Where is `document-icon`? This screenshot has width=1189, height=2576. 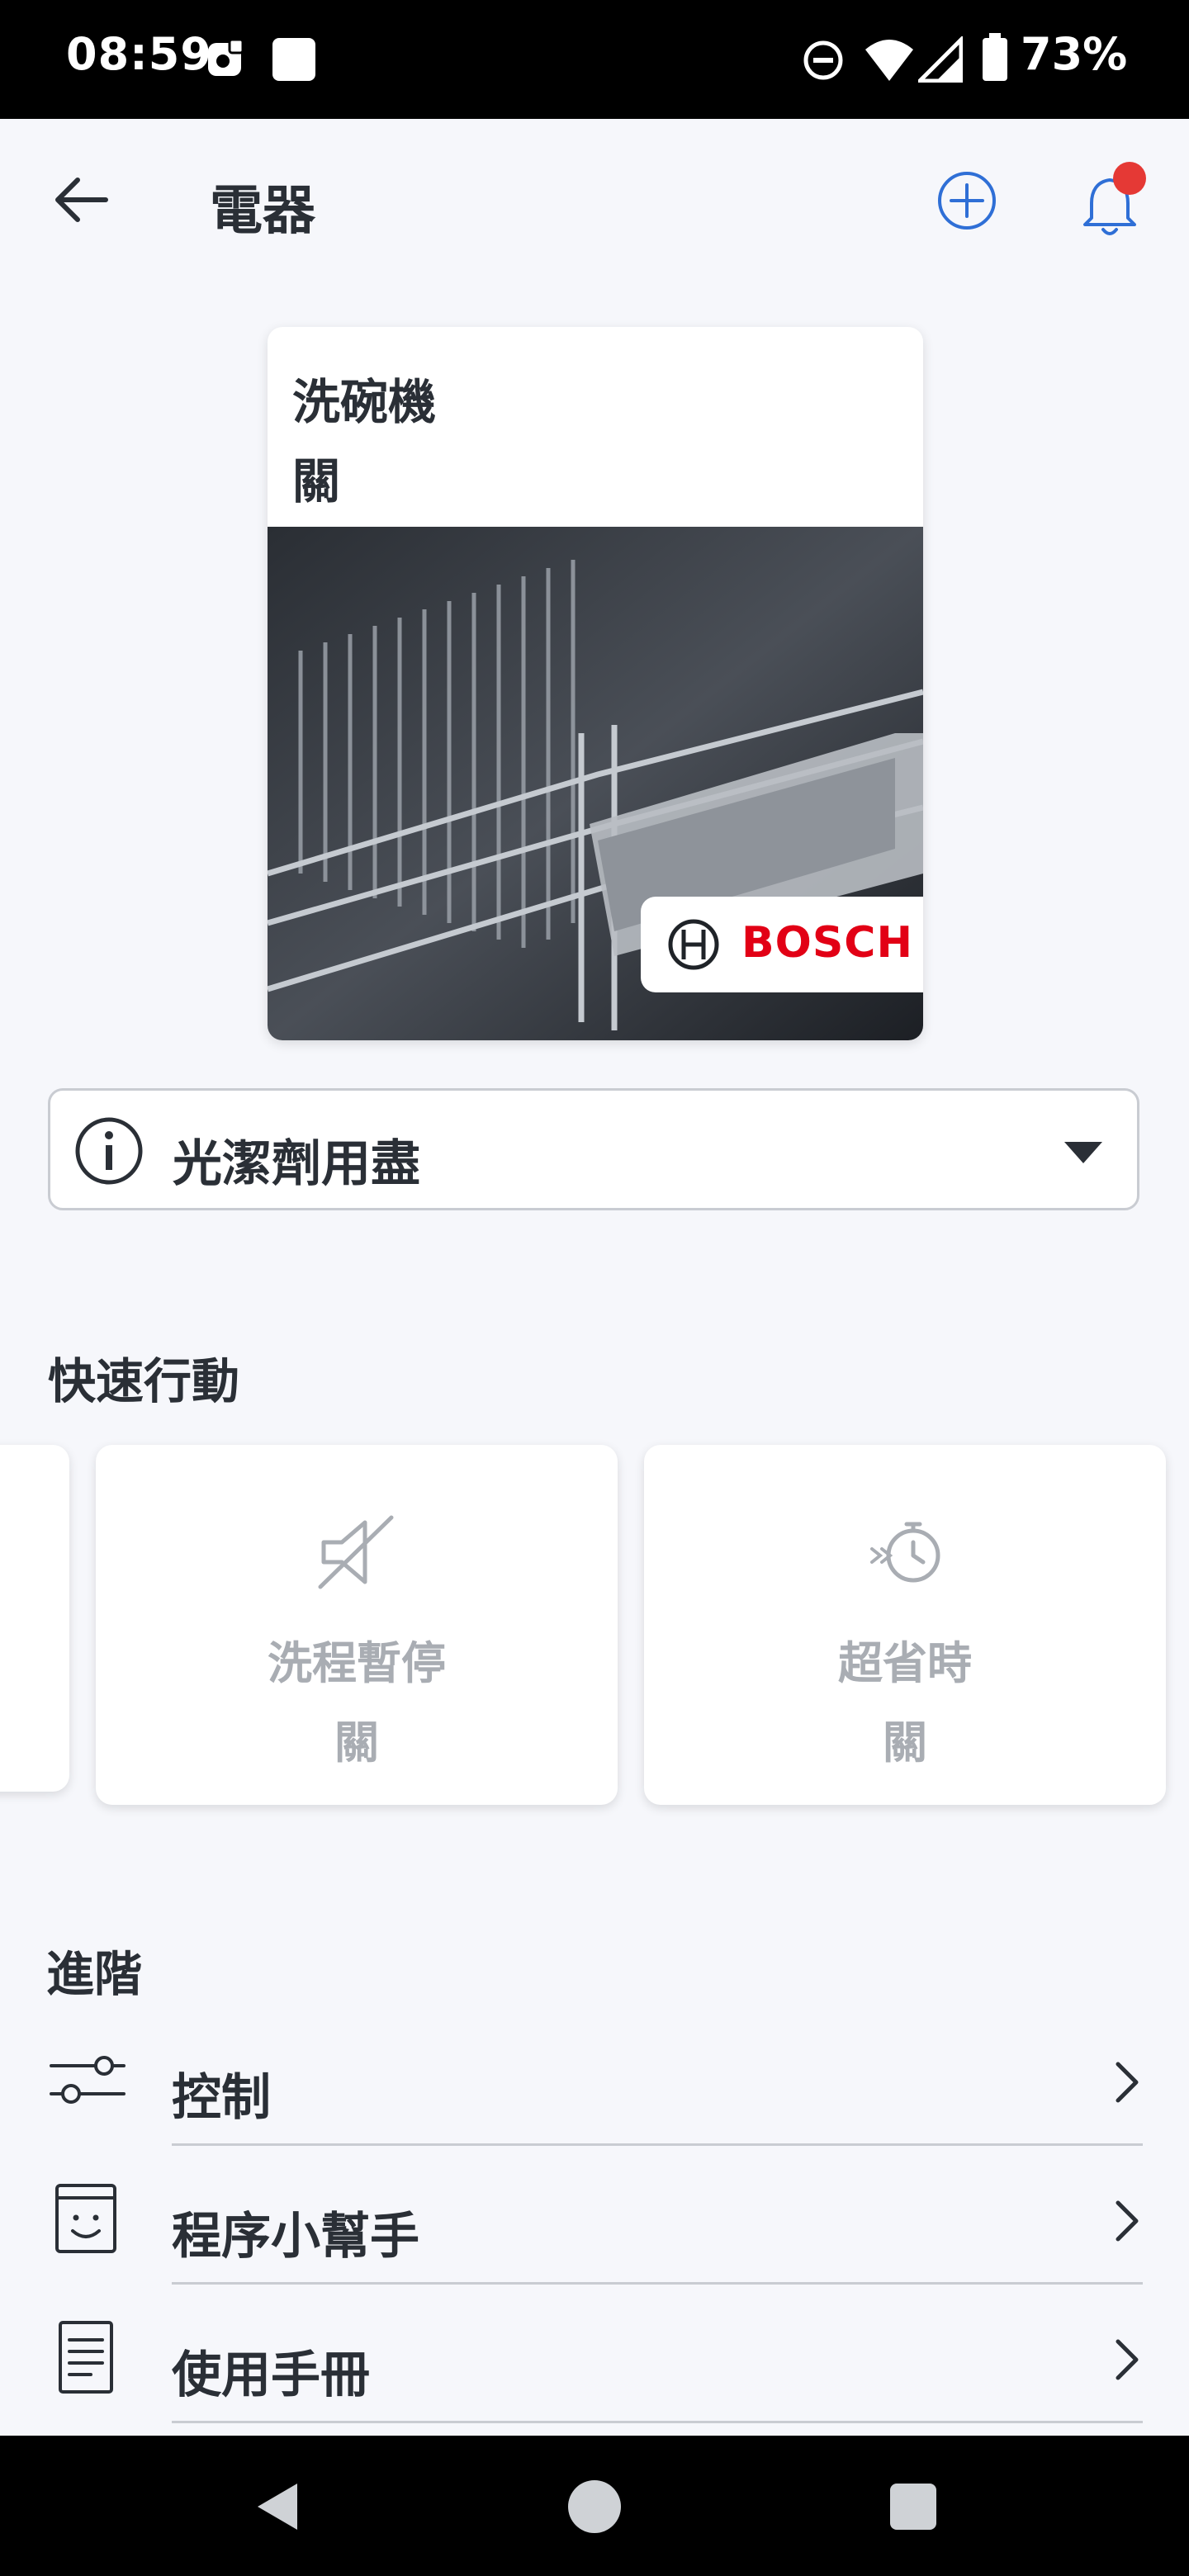 document-icon is located at coordinates (86, 2357).